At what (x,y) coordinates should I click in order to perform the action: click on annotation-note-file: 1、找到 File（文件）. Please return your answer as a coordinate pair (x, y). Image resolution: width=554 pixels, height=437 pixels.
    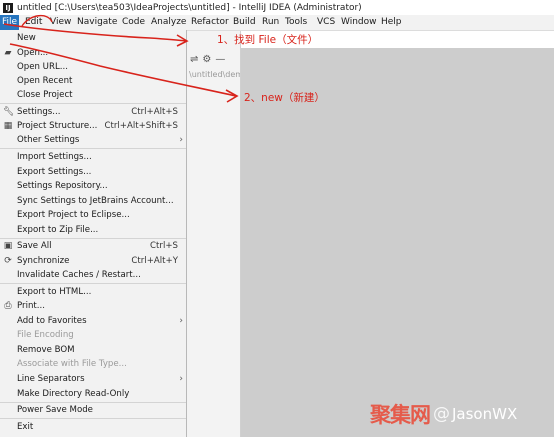
    Looking at the image, I should click on (268, 40).